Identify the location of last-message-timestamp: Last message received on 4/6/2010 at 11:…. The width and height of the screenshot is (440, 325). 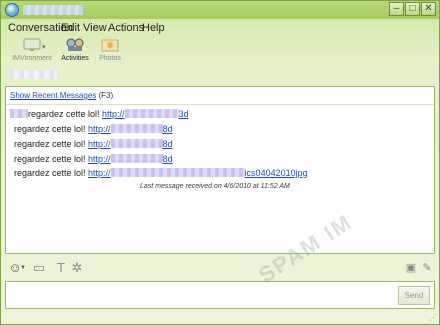
(215, 186).